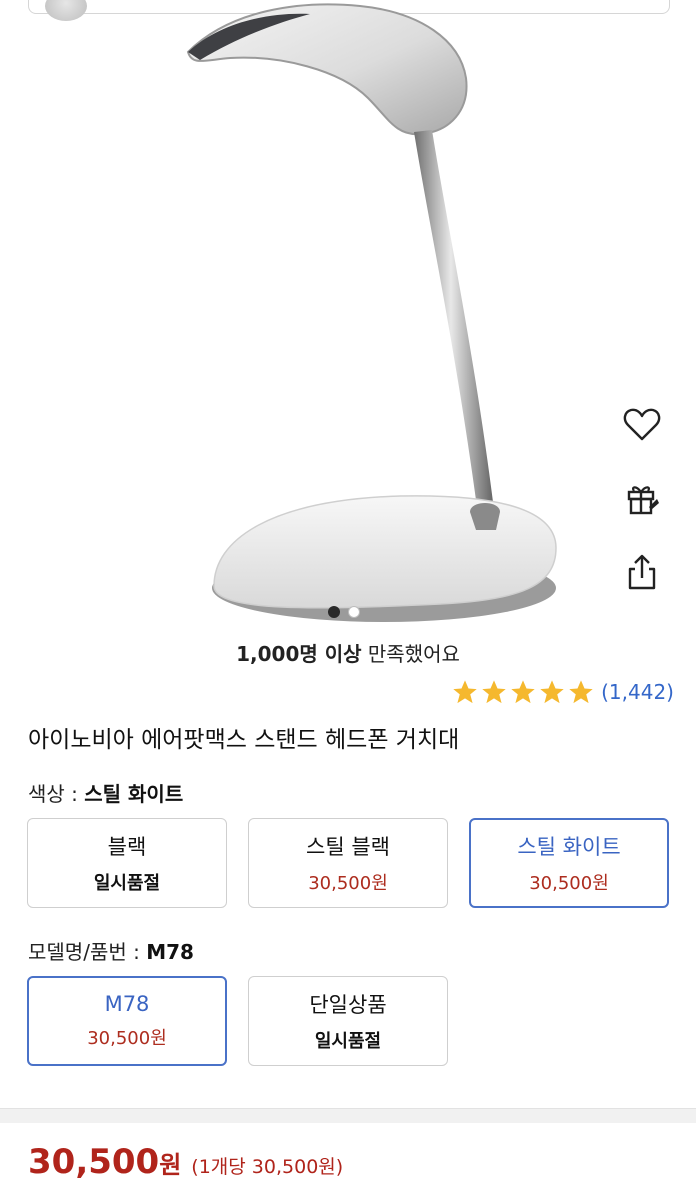 The image size is (696, 1200). Describe the element at coordinates (134, 794) in the screenshot. I see `color-selected-value: 스틸 화이트` at that location.